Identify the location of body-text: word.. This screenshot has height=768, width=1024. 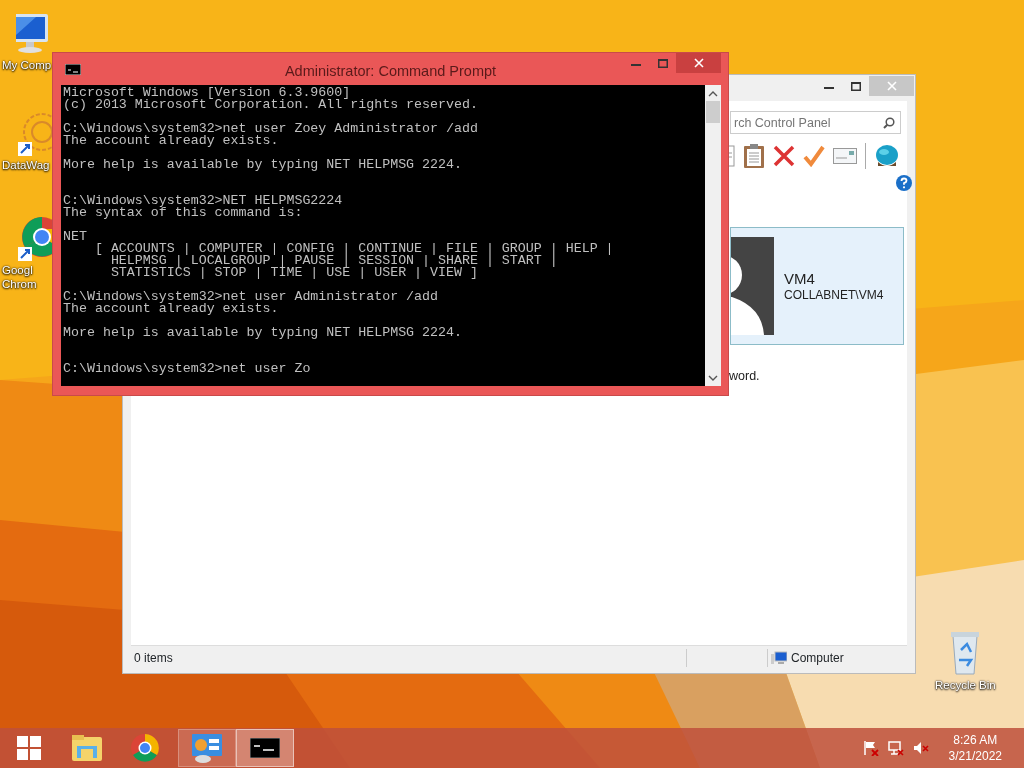
(744, 376).